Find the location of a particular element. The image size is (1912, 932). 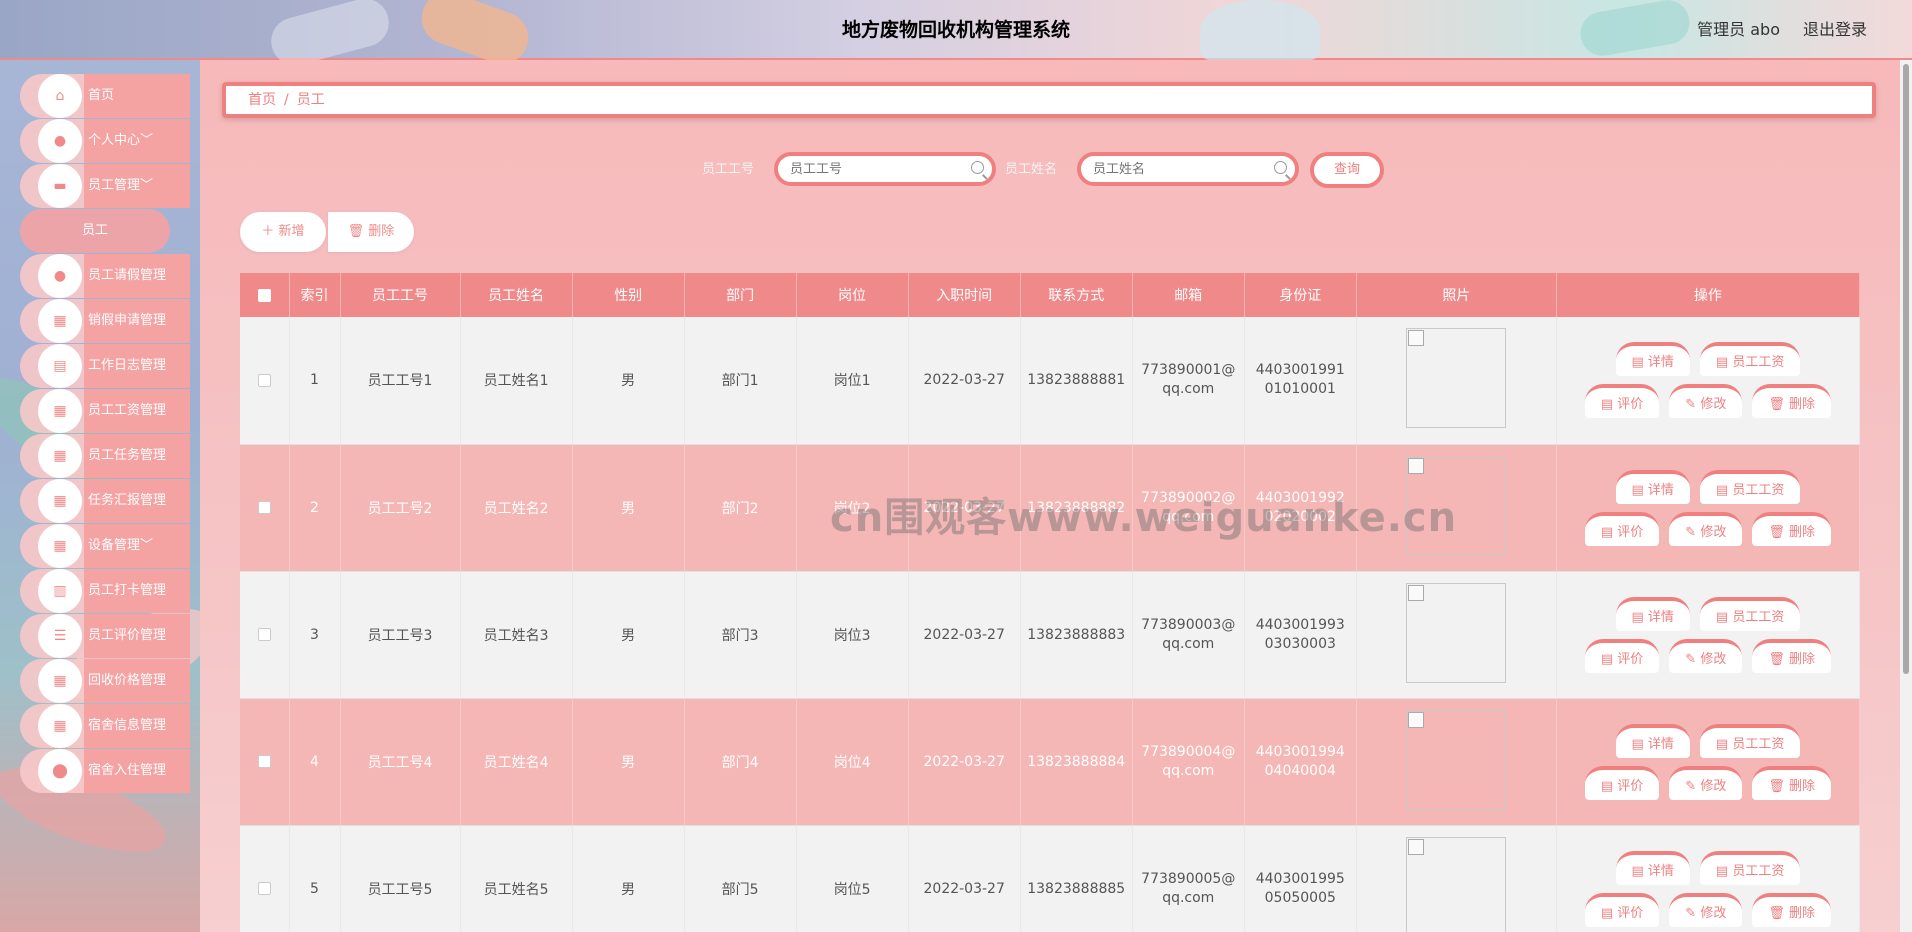

broken-image-icon is located at coordinates (1456, 759).